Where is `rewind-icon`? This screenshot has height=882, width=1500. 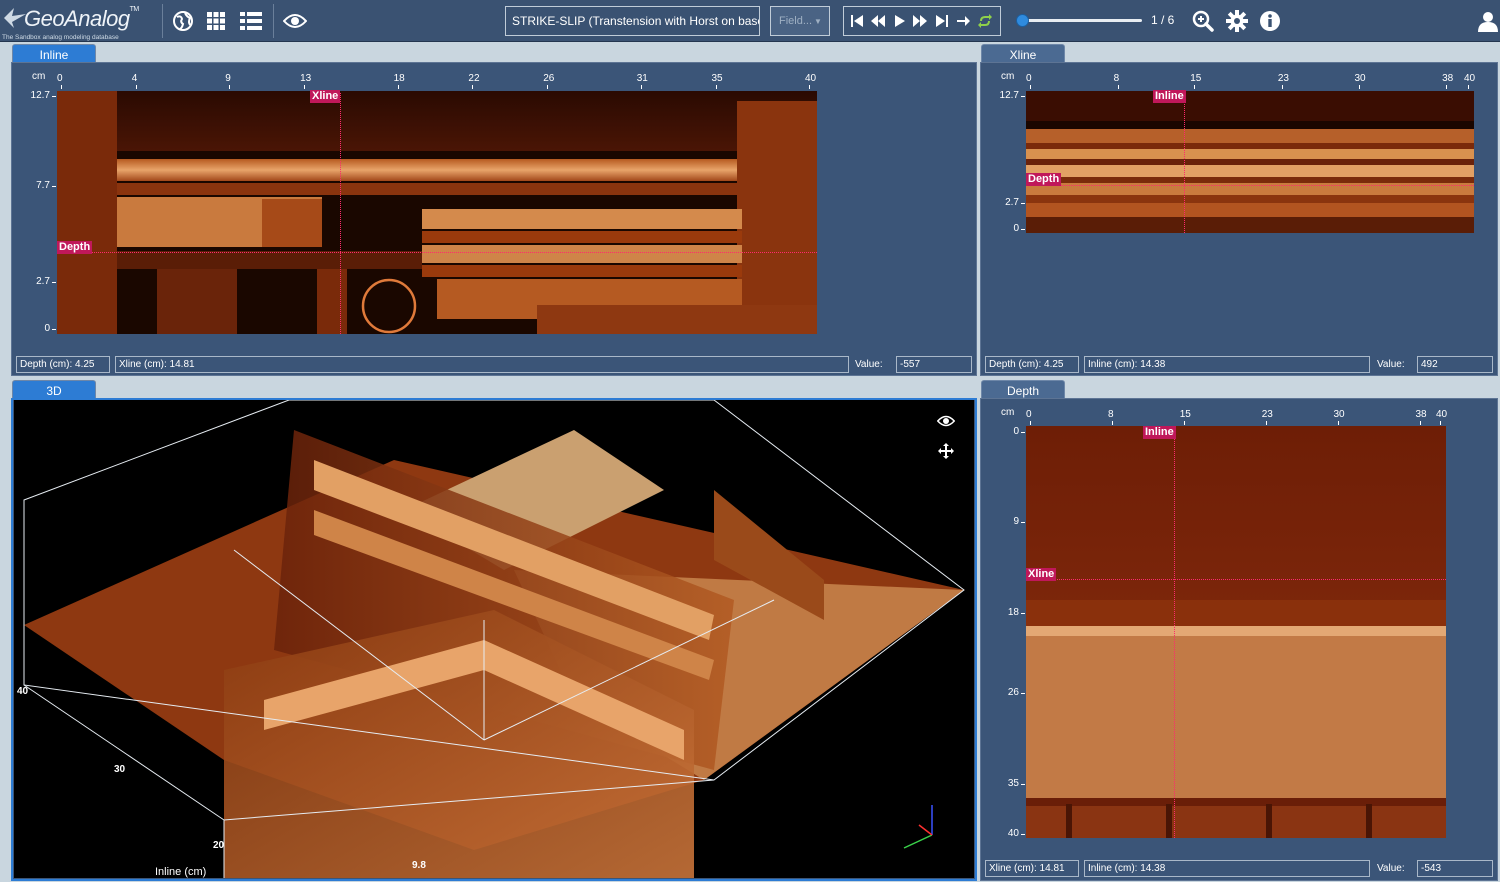 rewind-icon is located at coordinates (878, 21).